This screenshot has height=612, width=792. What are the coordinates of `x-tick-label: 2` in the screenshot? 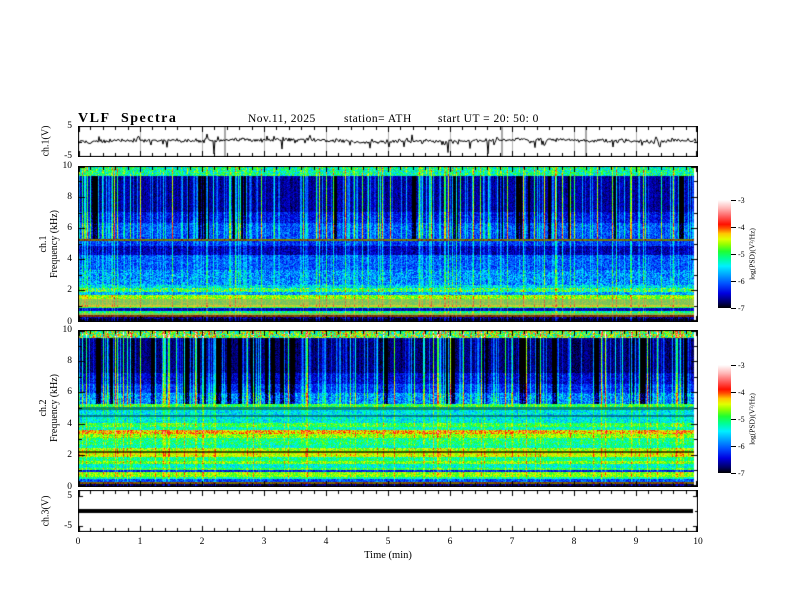 It's located at (202, 542).